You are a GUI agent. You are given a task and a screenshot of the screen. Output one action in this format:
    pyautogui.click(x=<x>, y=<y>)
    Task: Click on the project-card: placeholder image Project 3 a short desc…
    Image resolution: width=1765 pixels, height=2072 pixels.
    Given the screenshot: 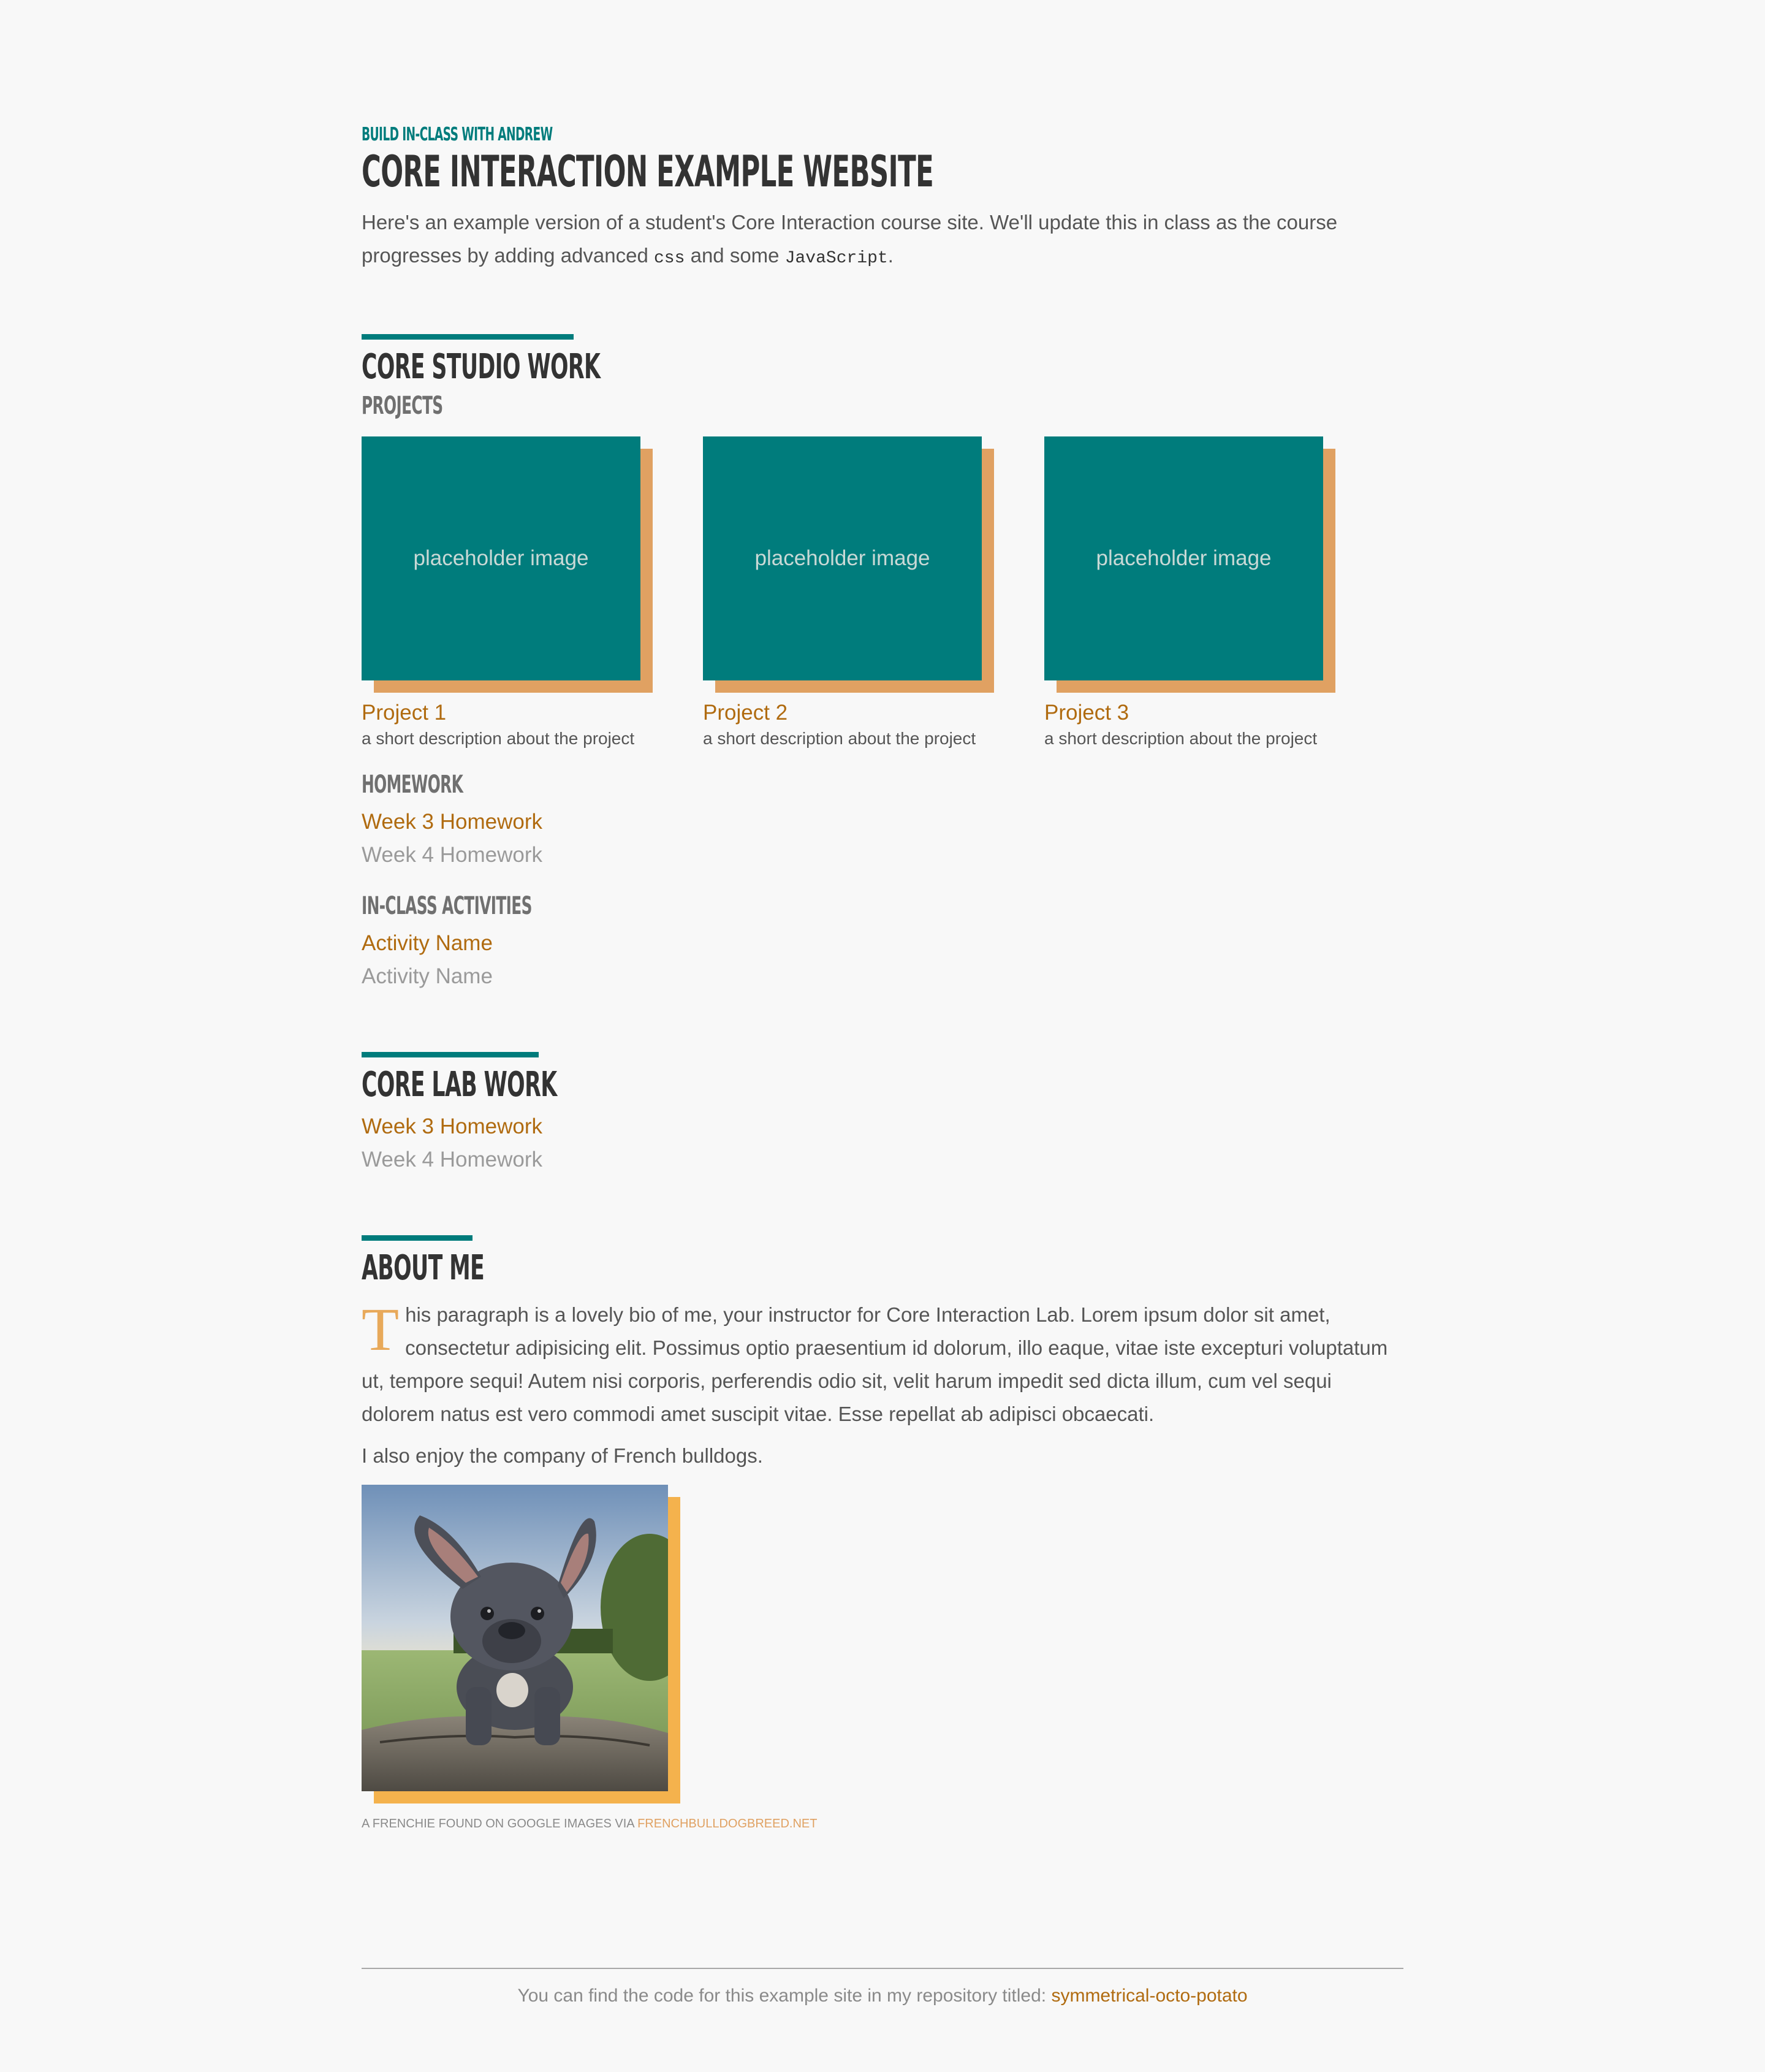 What is the action you would take?
    pyautogui.click(x=1215, y=593)
    